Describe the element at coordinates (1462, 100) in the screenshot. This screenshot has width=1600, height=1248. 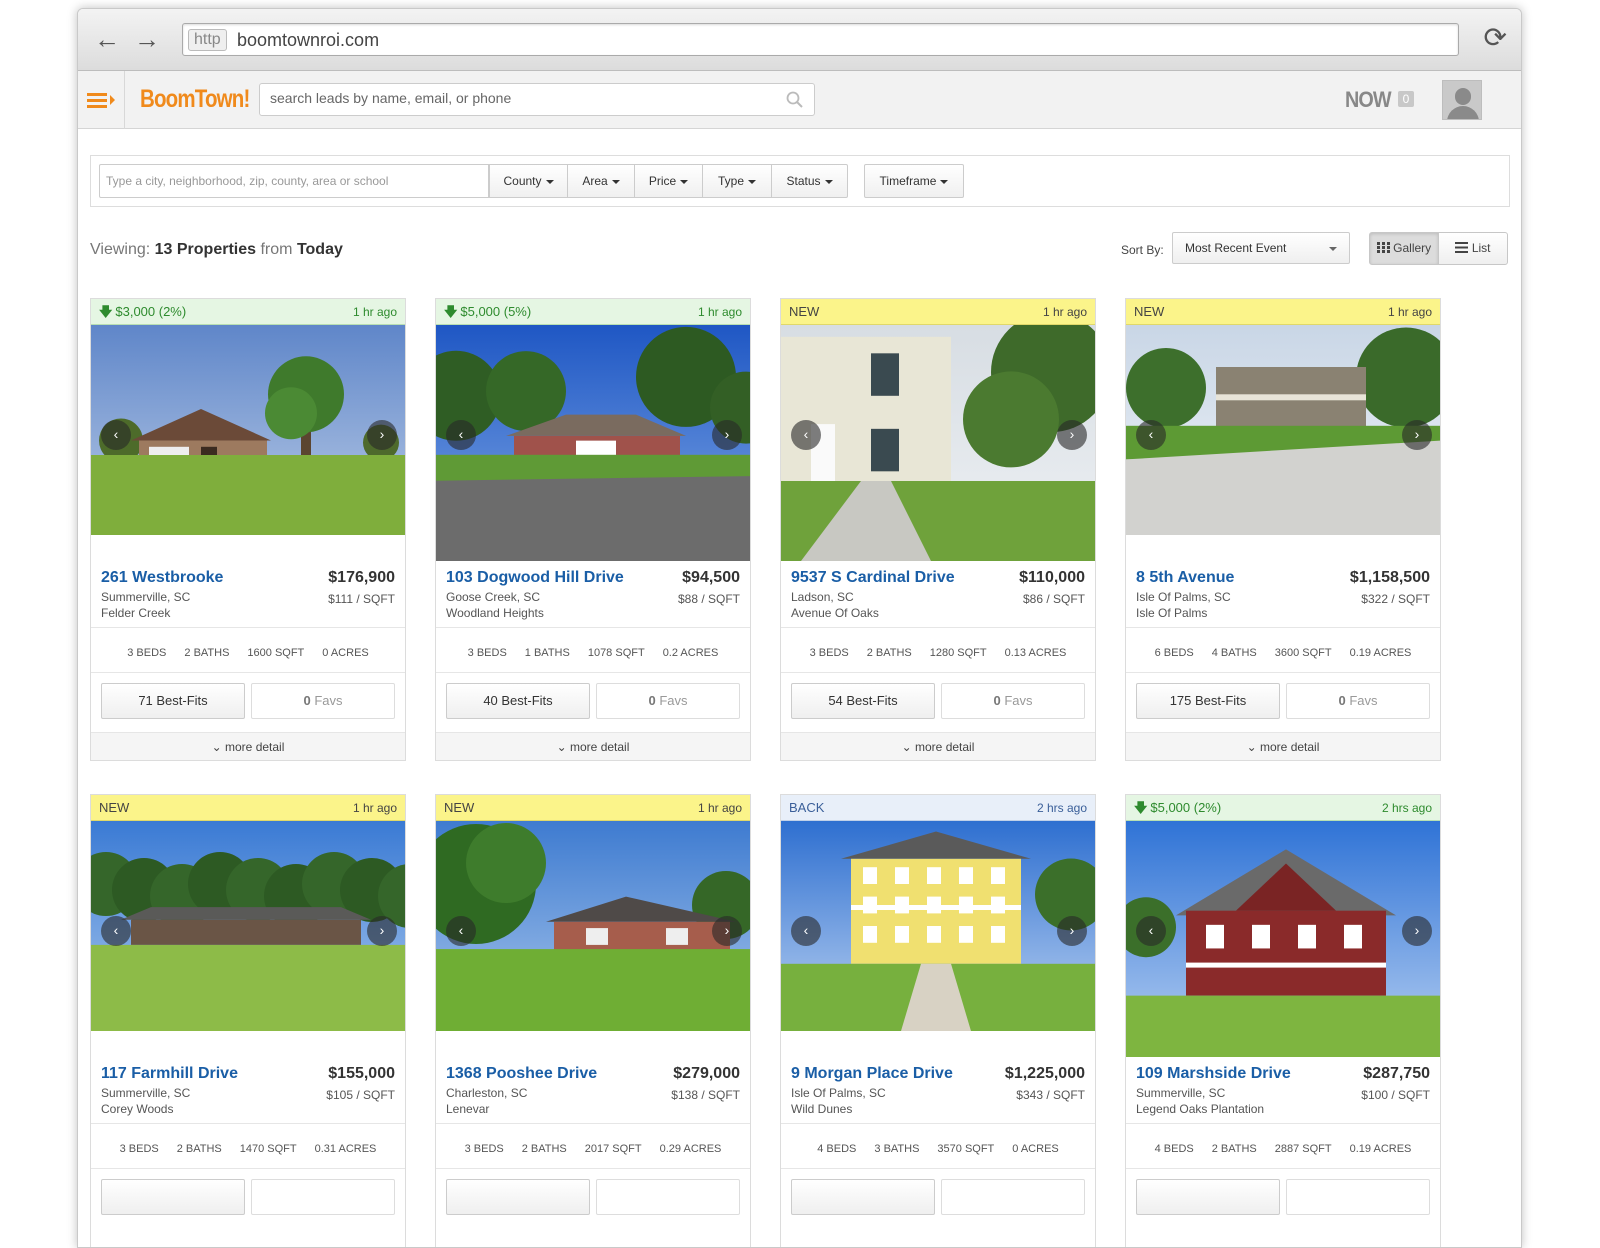
I see `user-avatar` at that location.